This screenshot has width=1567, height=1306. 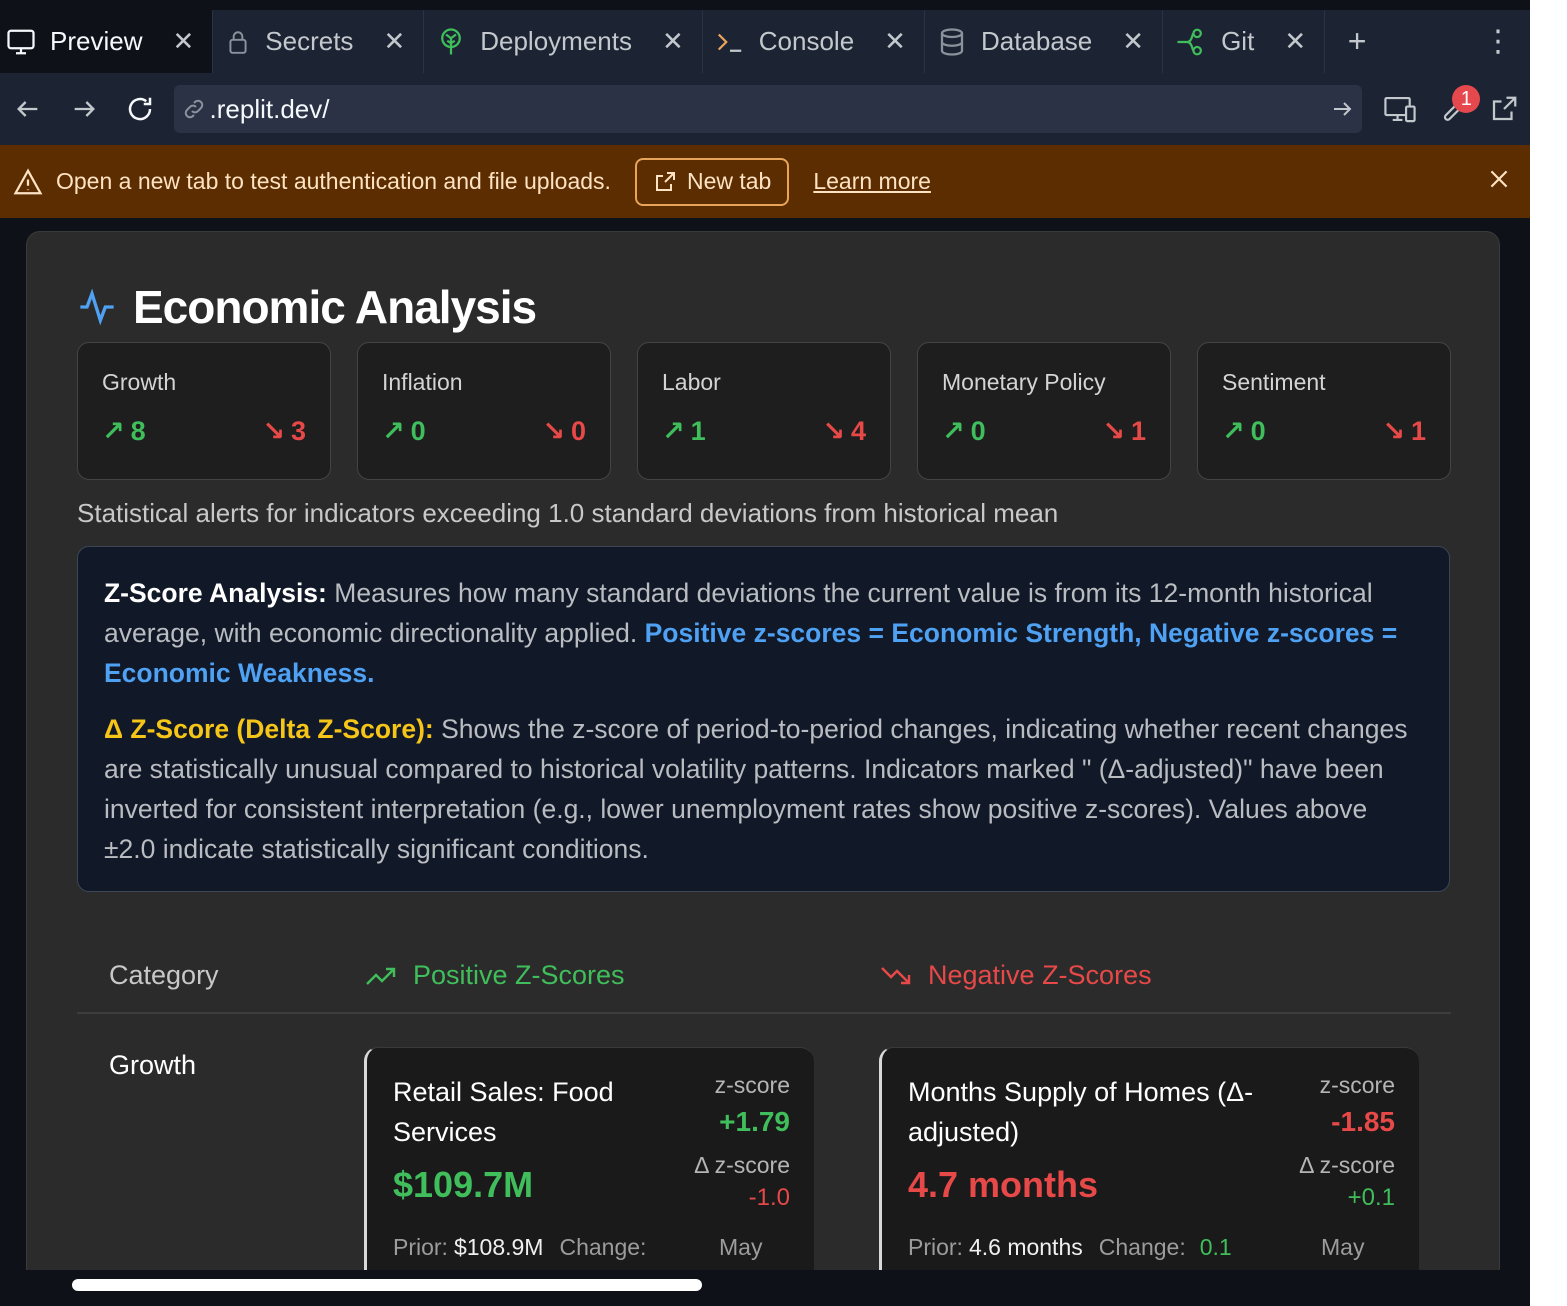 I want to click on z-score-value: -1.85, so click(x=1363, y=1121).